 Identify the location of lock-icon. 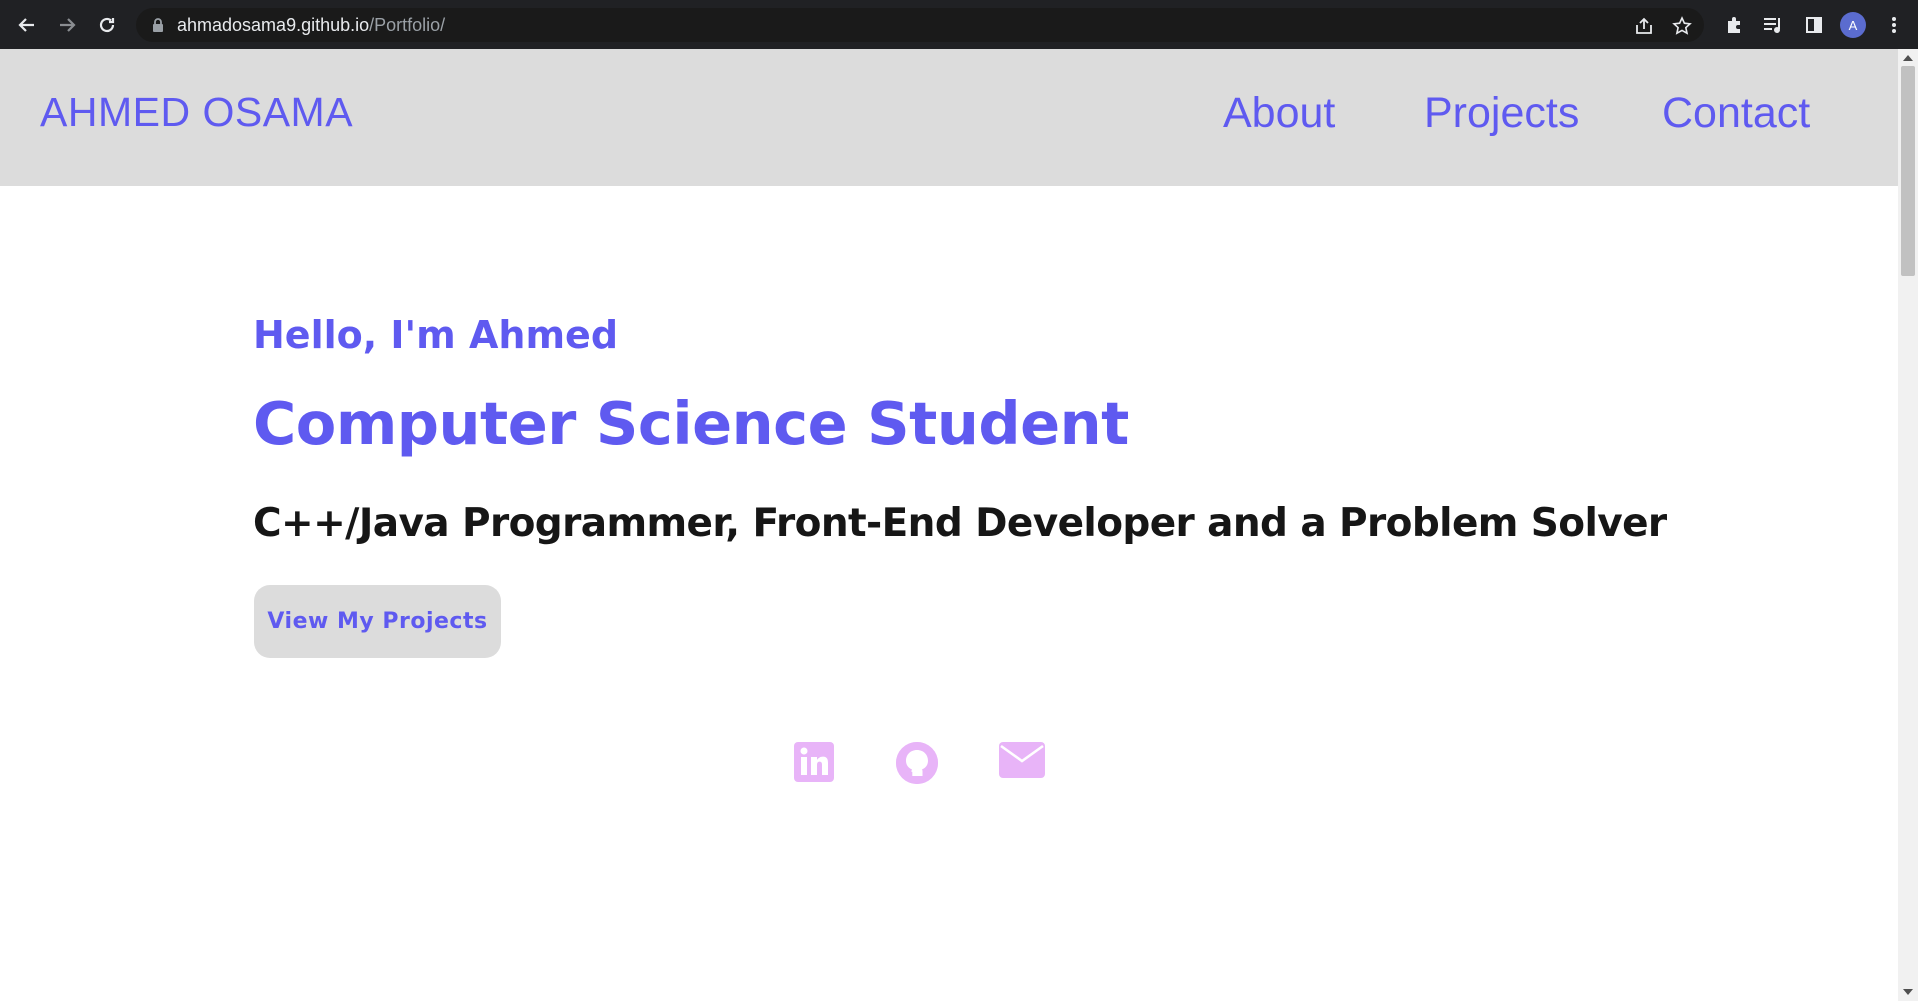
(158, 25).